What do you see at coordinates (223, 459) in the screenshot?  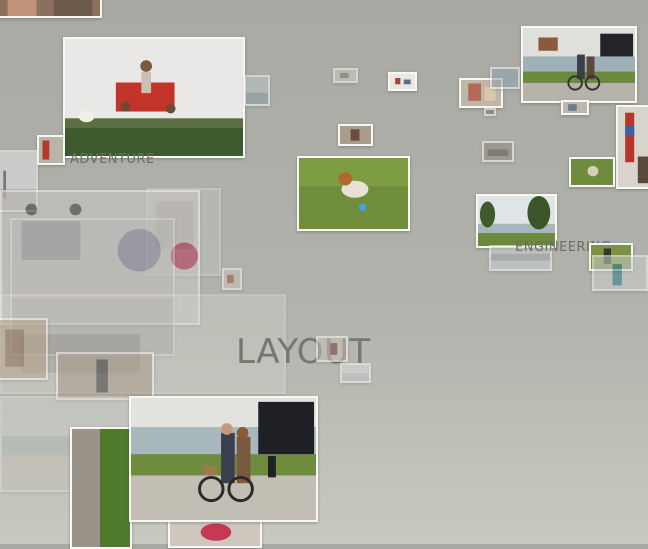 I see `photo-bike-couple` at bounding box center [223, 459].